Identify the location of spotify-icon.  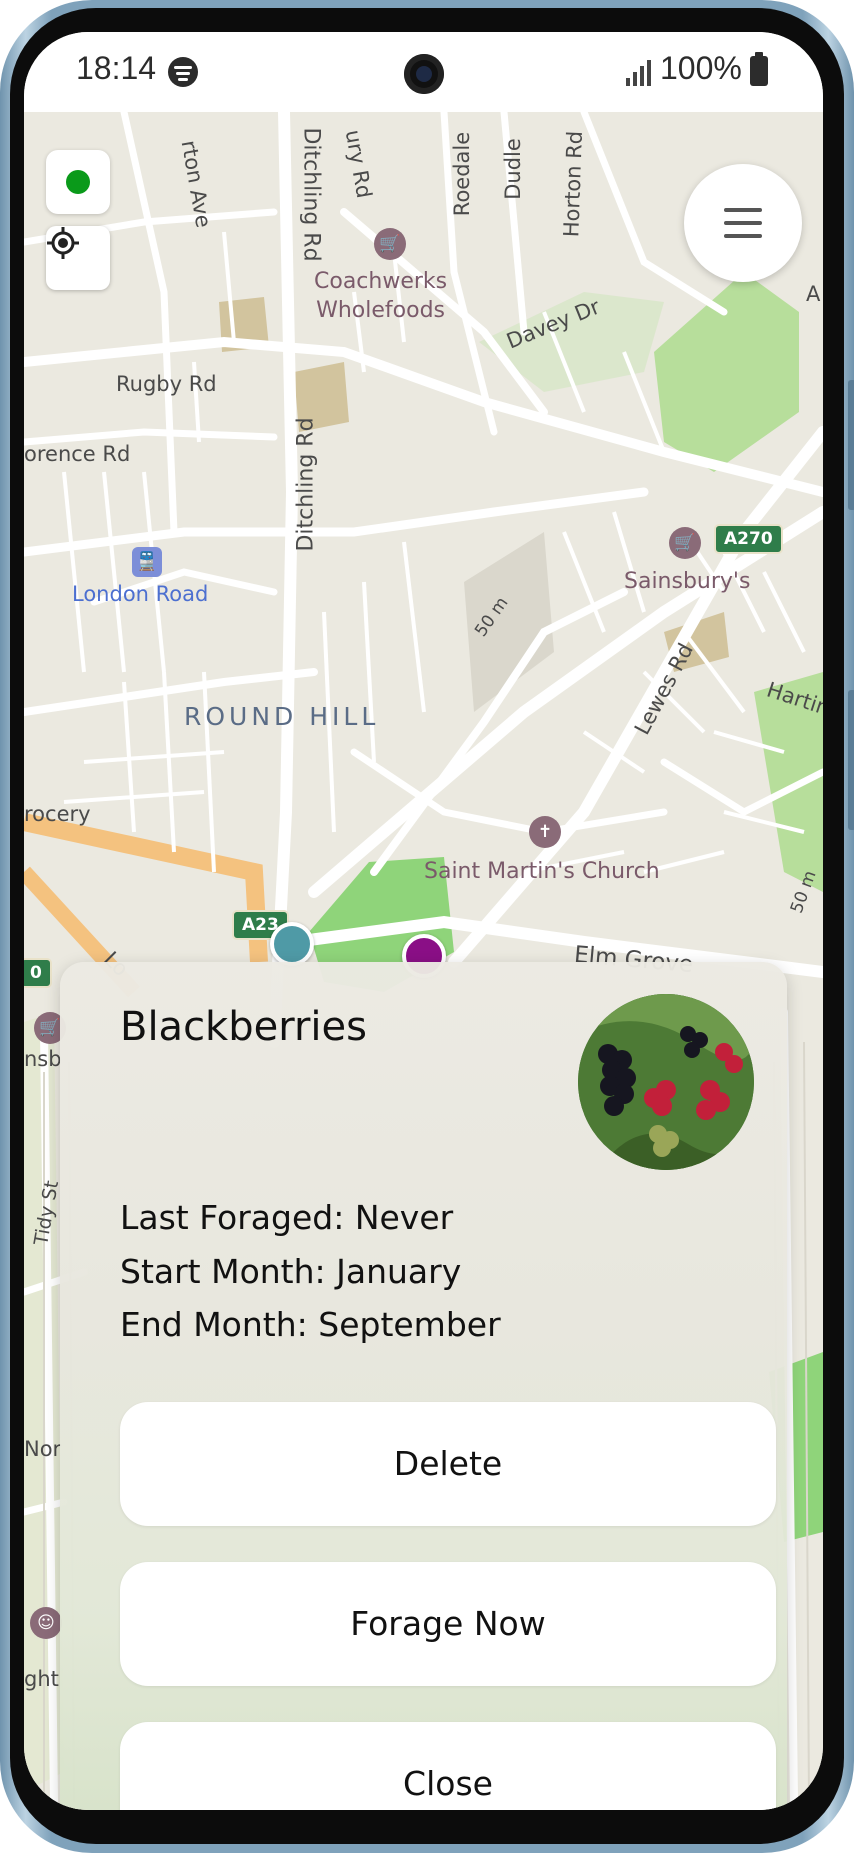
(183, 72).